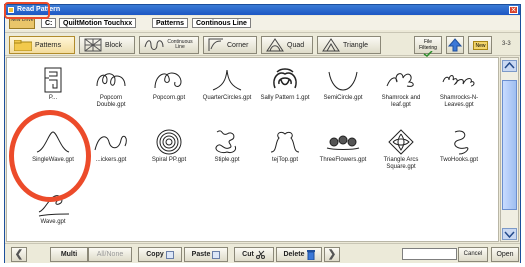 This screenshot has height=267, width=525. I want to click on open-button: Open, so click(505, 254).